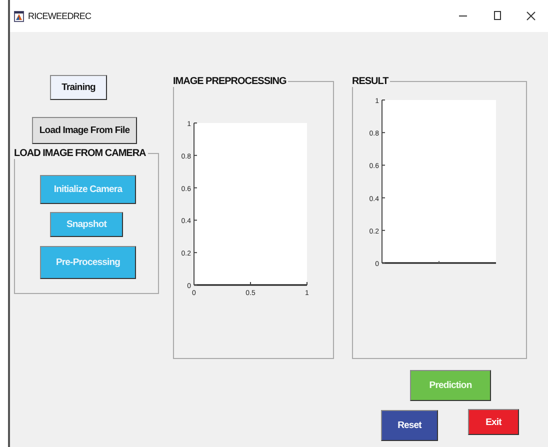  I want to click on panel-title: RESULT, so click(371, 81).